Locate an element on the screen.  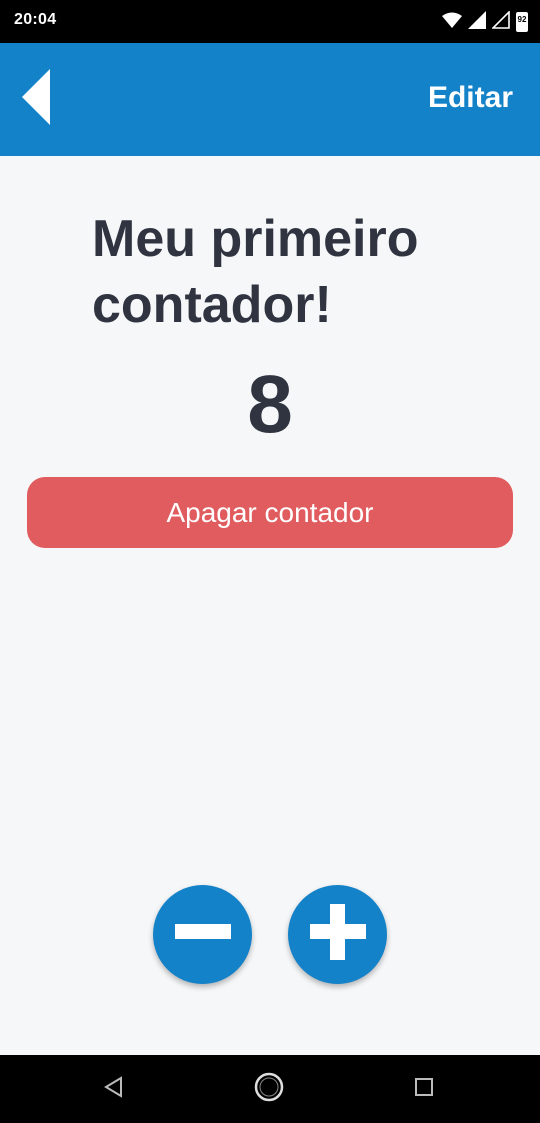
minus-icon is located at coordinates (203, 934).